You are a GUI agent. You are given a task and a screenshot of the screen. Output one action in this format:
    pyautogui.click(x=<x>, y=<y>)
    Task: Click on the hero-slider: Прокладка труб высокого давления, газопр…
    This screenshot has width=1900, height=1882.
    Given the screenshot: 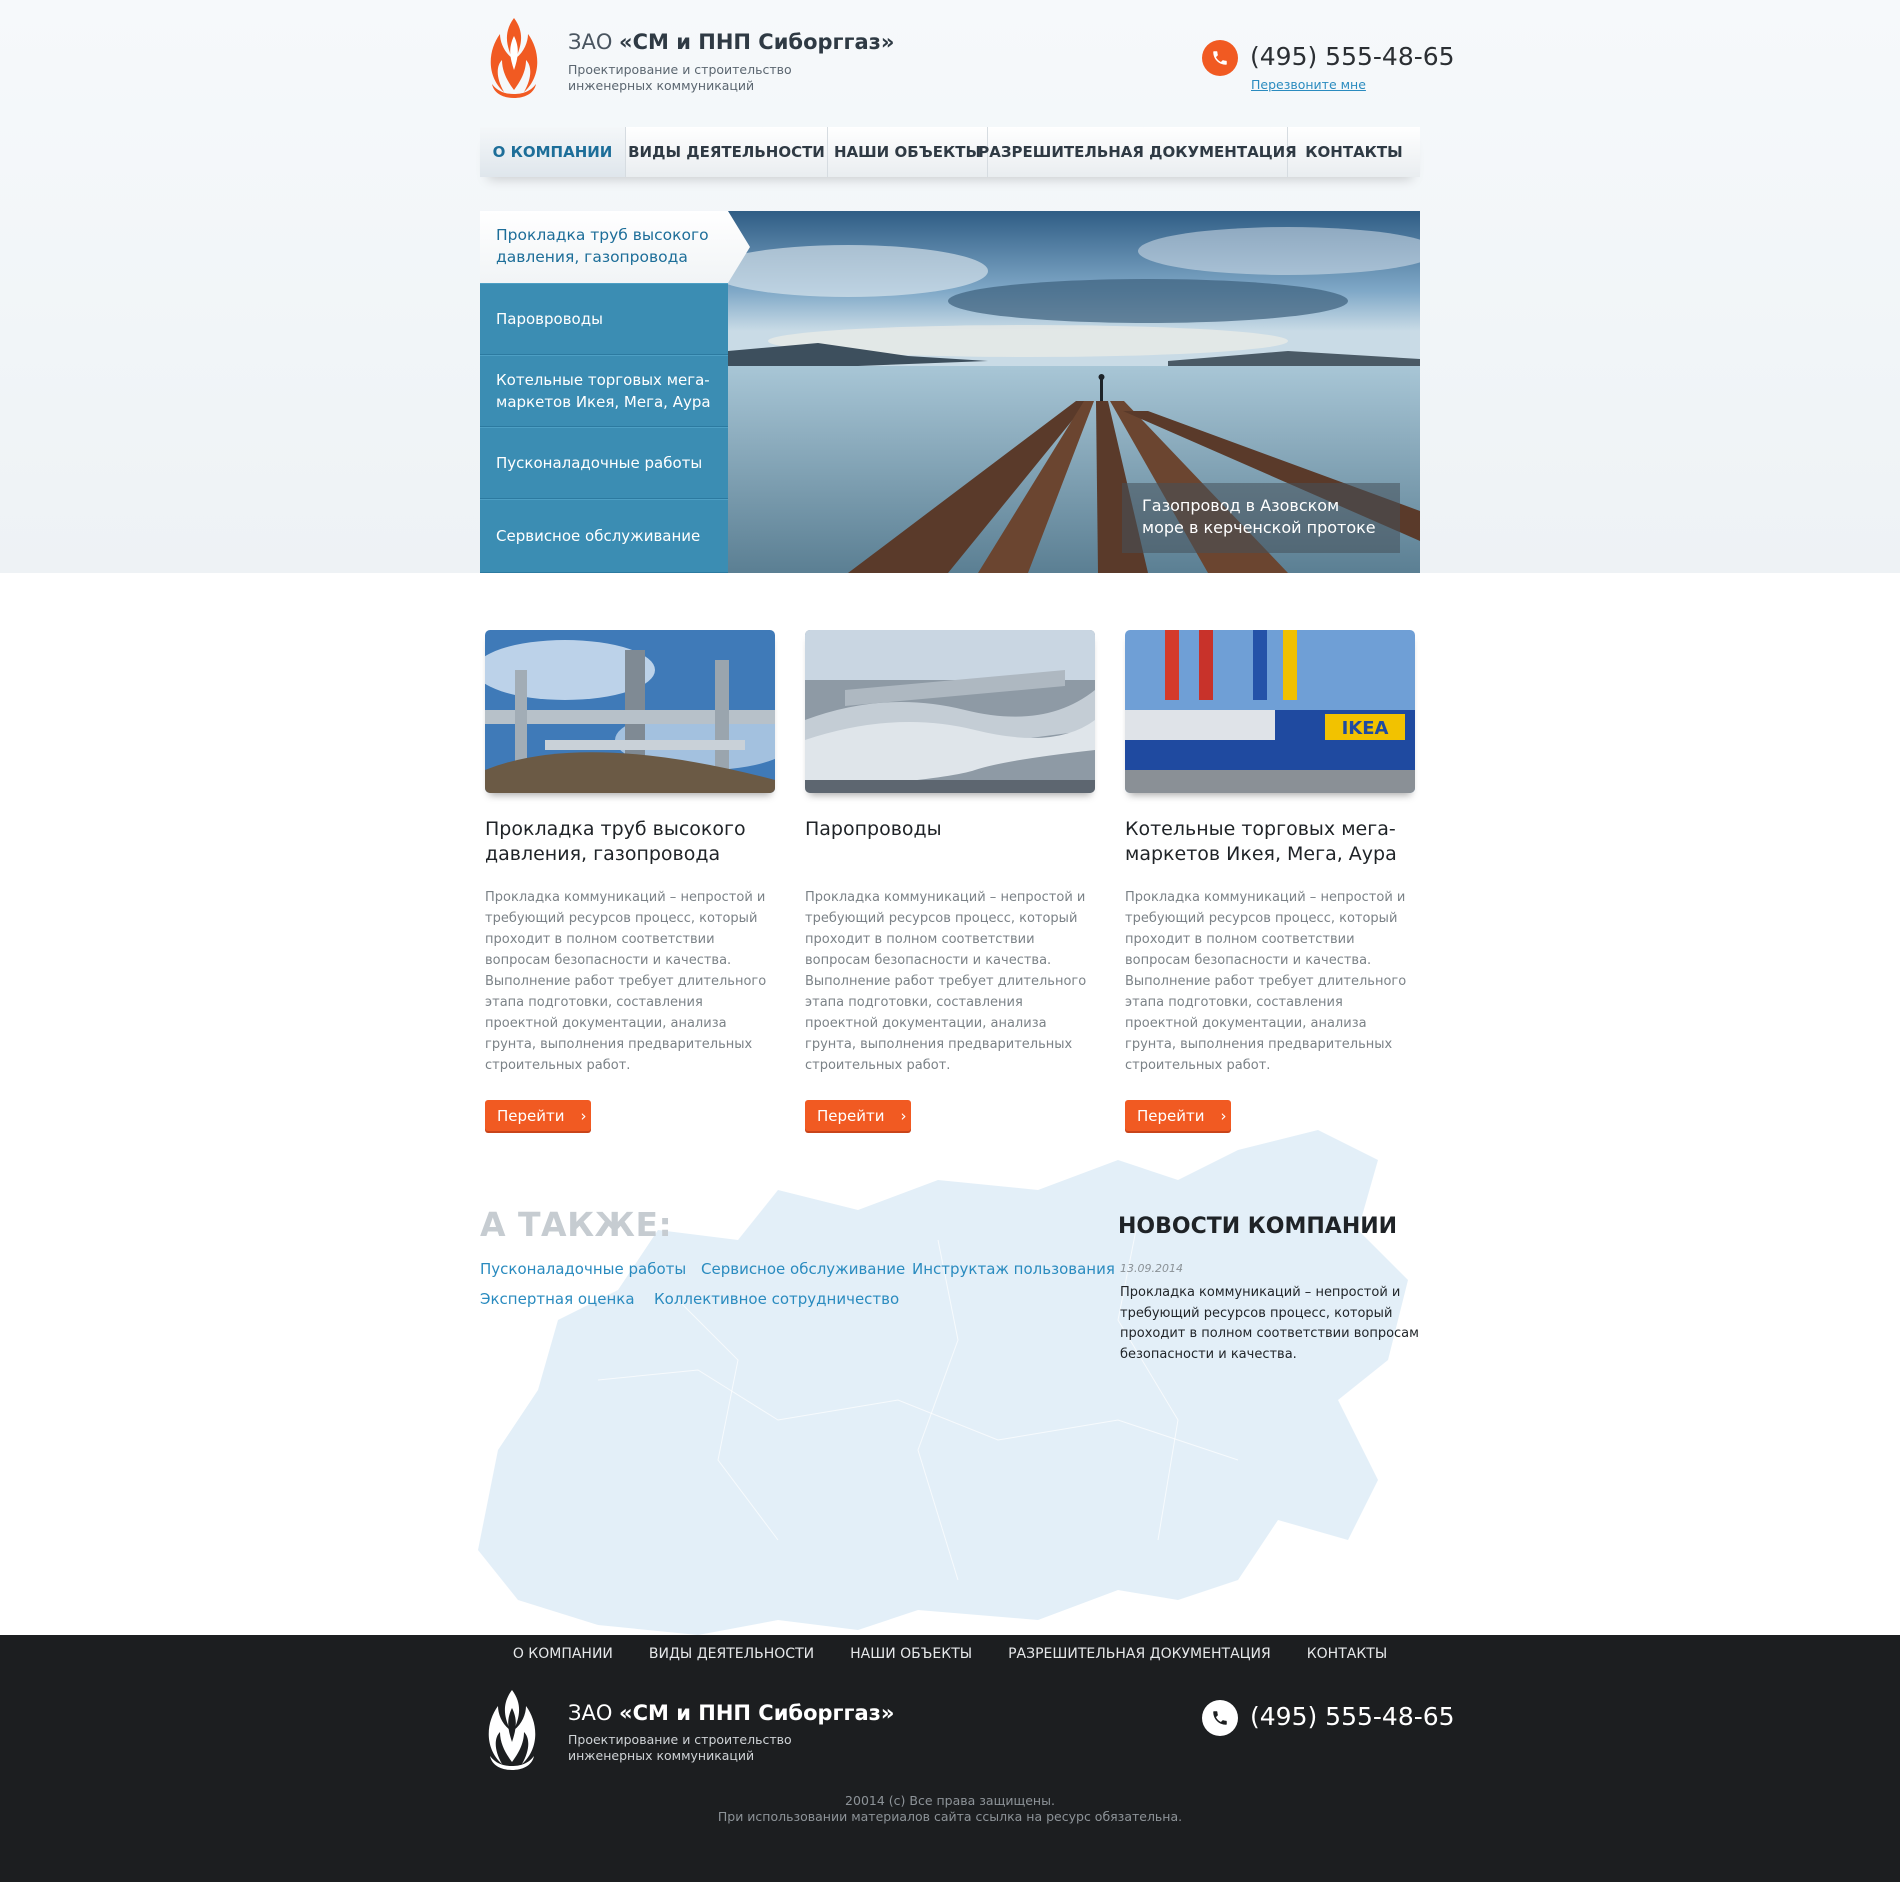 What is the action you would take?
    pyautogui.click(x=950, y=392)
    